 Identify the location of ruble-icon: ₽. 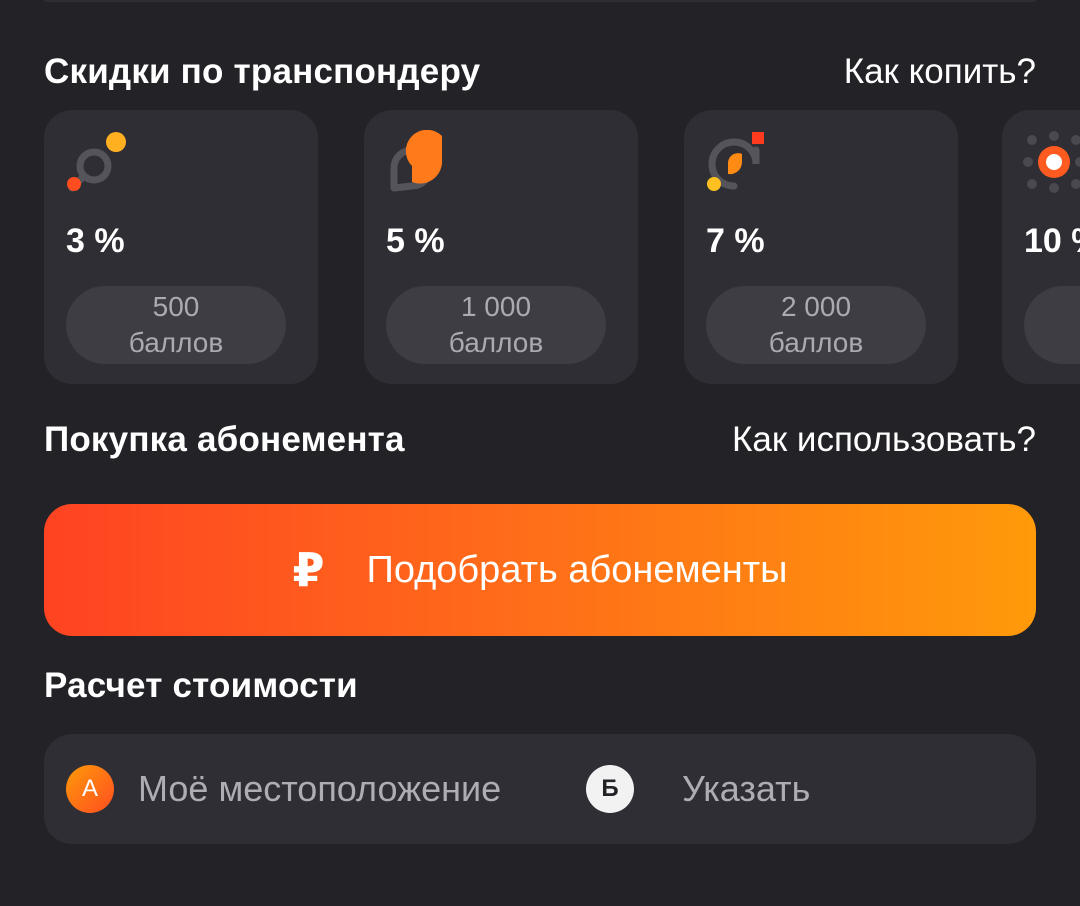
(308, 570).